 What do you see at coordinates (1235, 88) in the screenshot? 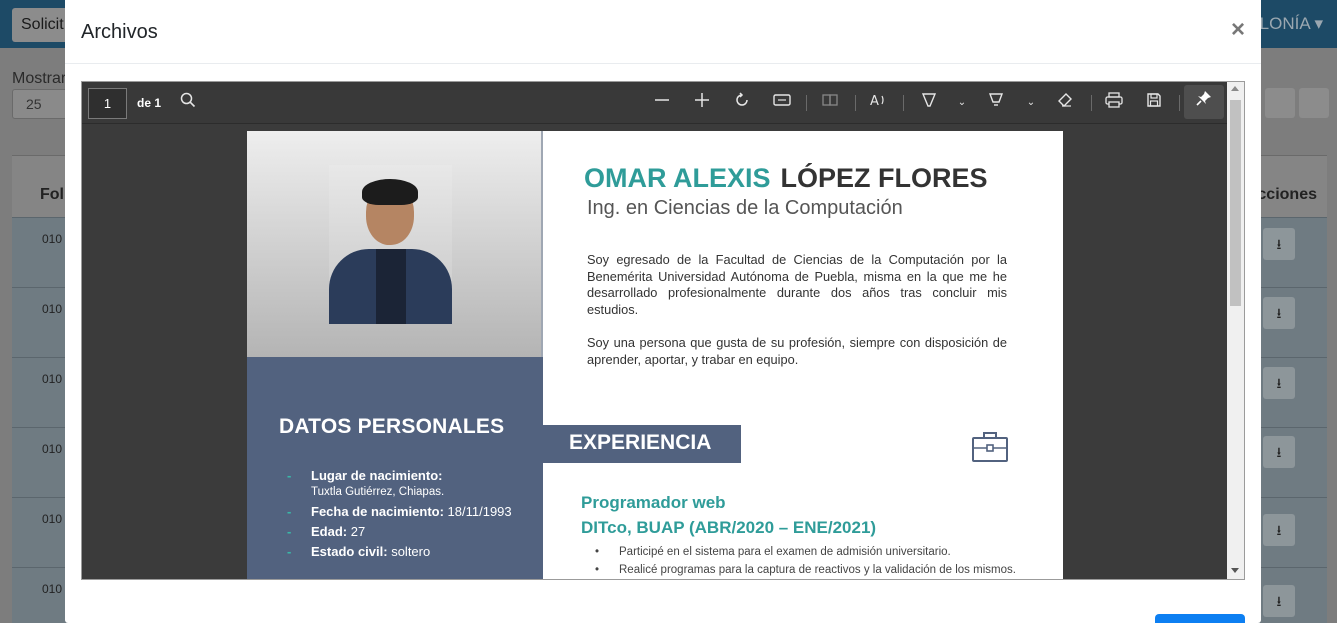
I see `scroll-up-arrow` at bounding box center [1235, 88].